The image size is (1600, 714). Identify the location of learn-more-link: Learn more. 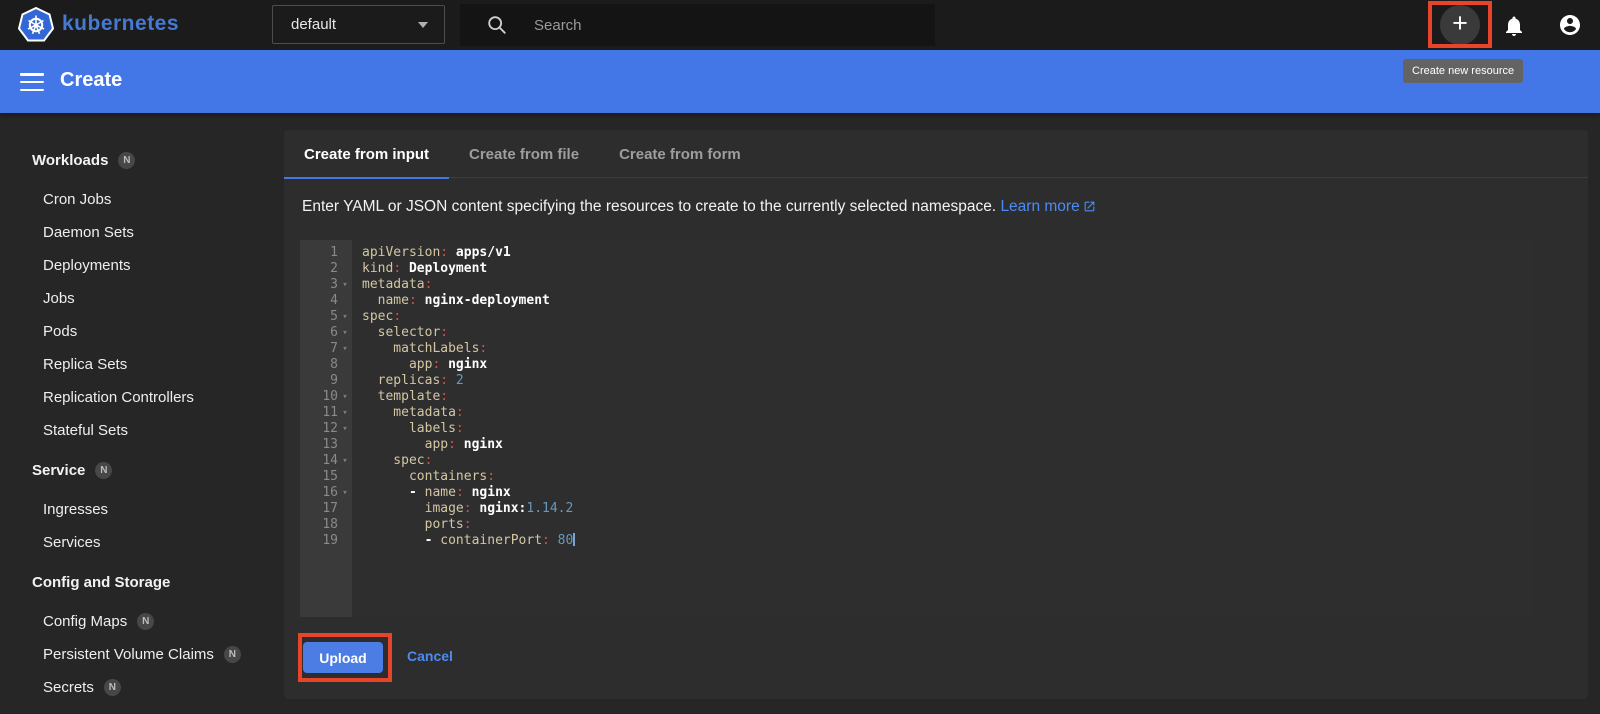
(1047, 206).